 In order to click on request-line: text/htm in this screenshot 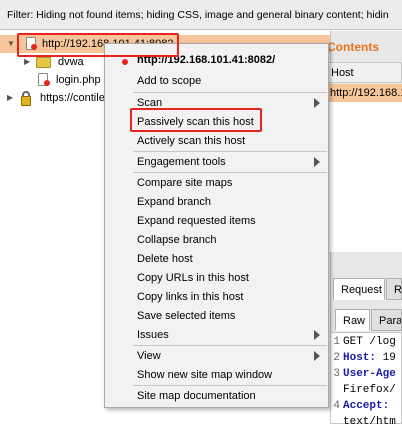, I will do `click(369, 420)`.